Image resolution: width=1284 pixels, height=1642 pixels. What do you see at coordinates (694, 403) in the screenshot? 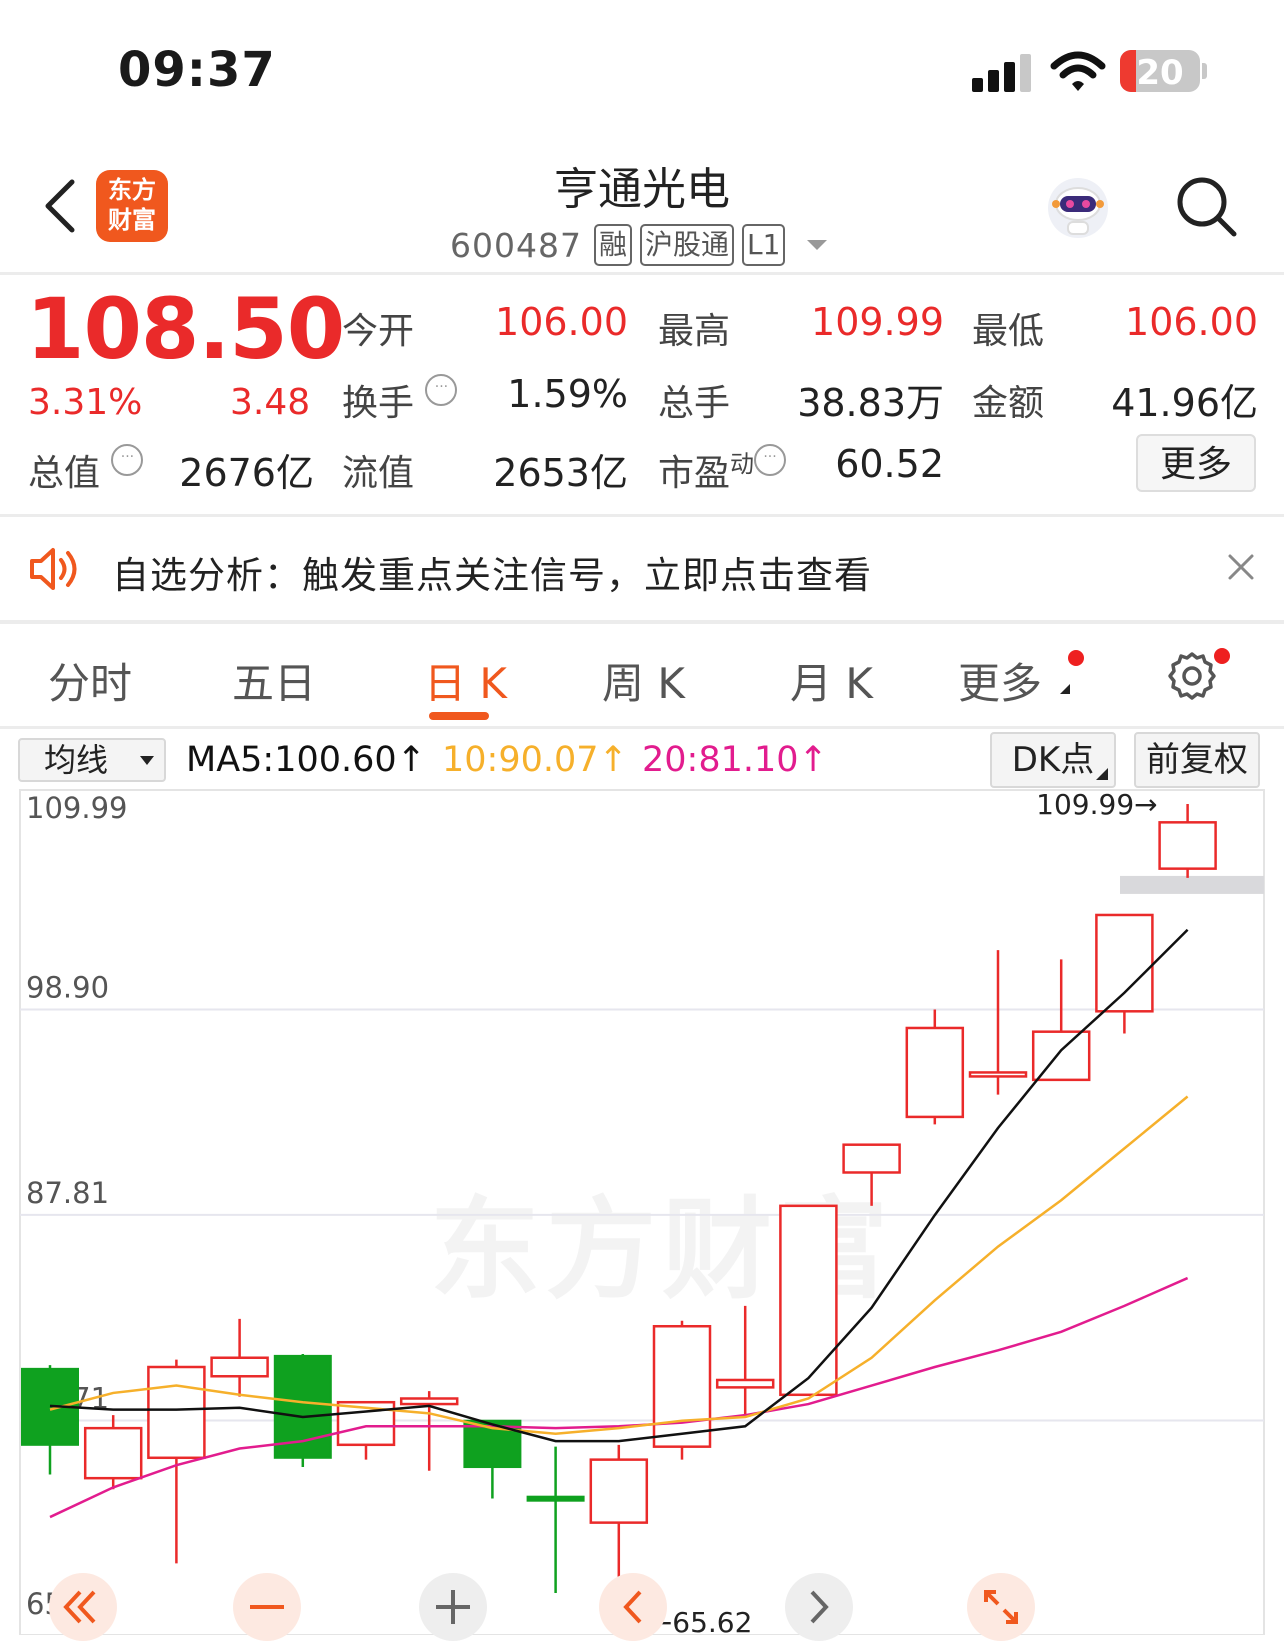
I see `volume-label: 总手` at bounding box center [694, 403].